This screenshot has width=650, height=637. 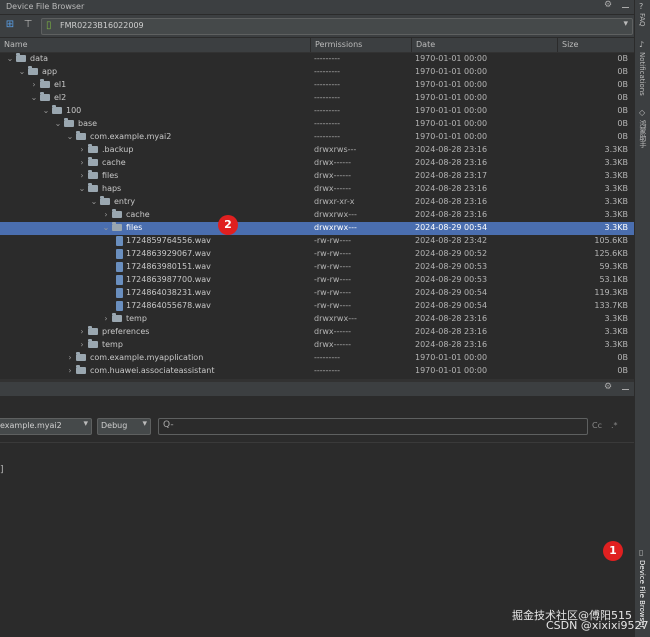 I want to click on column-name: Name, so click(x=16, y=44).